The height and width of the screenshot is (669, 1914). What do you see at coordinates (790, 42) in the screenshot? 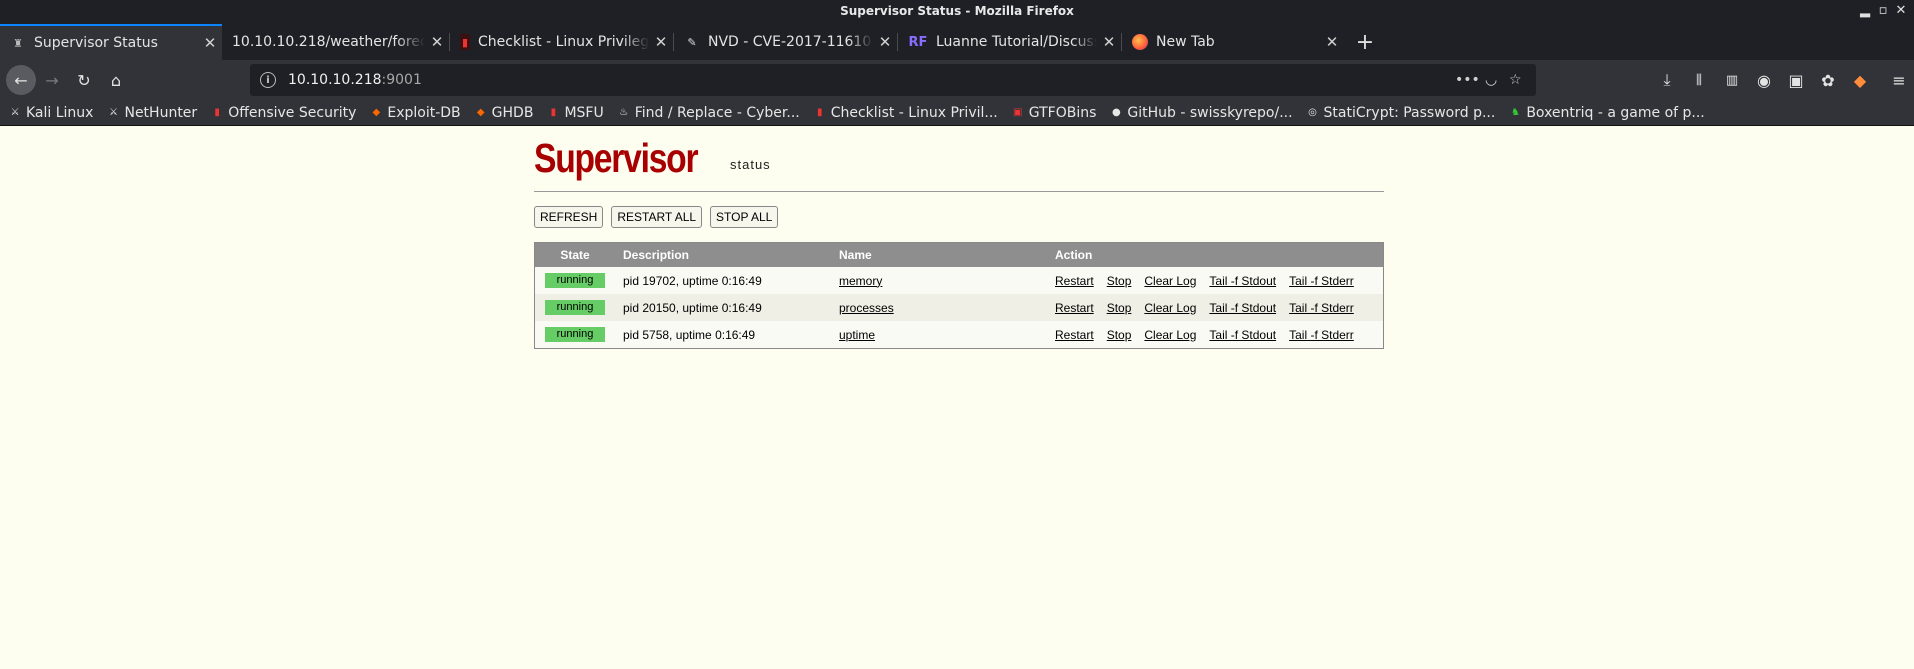
I see `tab-label: NVD - CVE-2017-11610` at bounding box center [790, 42].